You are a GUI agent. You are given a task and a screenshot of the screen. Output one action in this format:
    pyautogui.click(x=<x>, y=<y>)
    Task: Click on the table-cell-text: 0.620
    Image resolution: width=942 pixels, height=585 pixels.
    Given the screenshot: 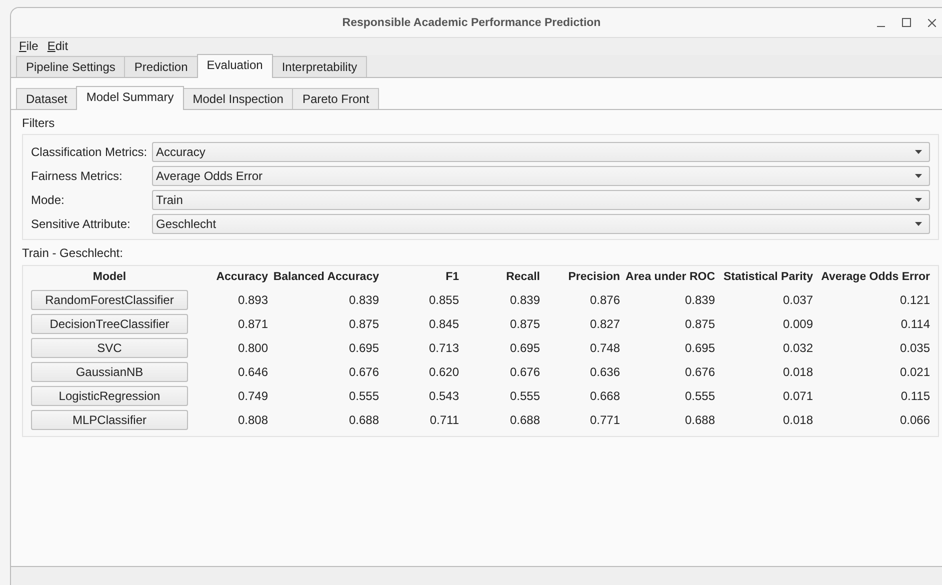 What is the action you would take?
    pyautogui.click(x=443, y=372)
    